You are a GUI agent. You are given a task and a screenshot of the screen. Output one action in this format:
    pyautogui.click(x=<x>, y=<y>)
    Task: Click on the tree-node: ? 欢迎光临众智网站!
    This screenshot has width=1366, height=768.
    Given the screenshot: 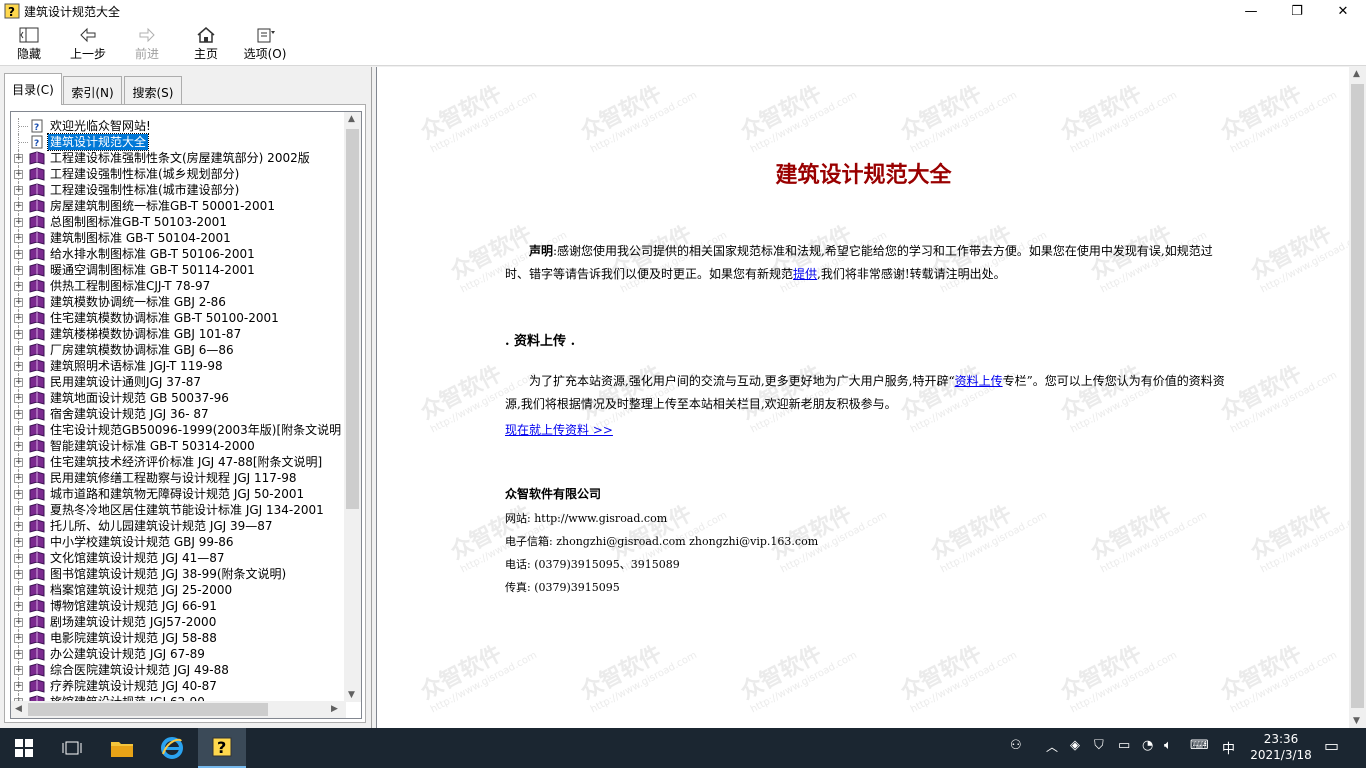 What is the action you would take?
    pyautogui.click(x=176, y=126)
    